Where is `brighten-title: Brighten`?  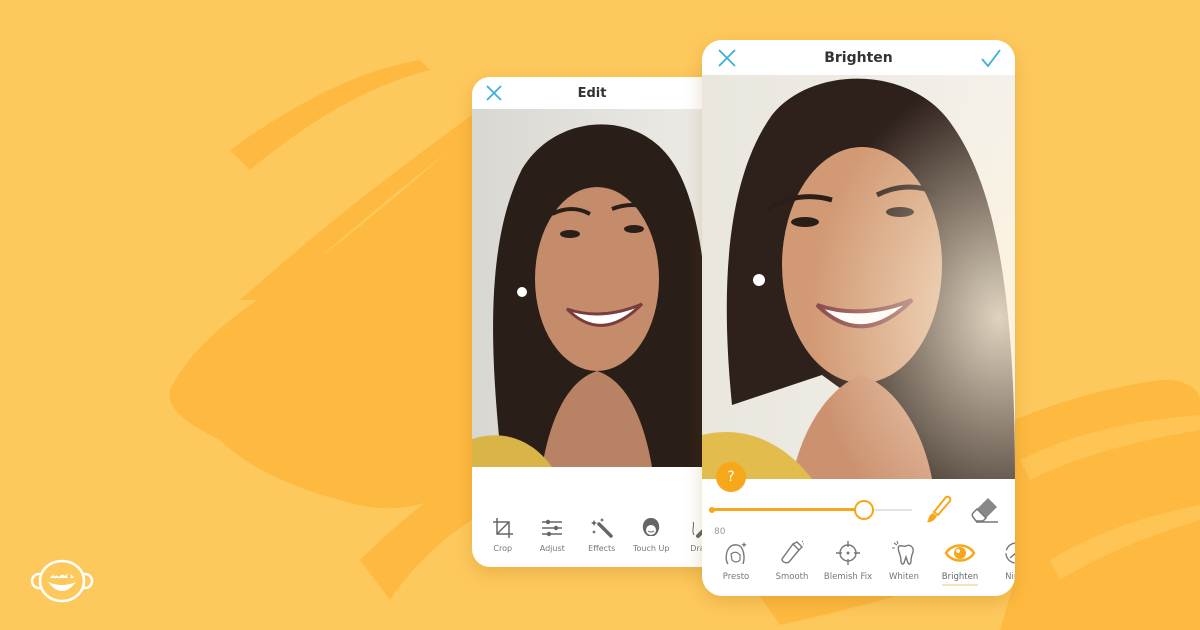 brighten-title: Brighten is located at coordinates (858, 57).